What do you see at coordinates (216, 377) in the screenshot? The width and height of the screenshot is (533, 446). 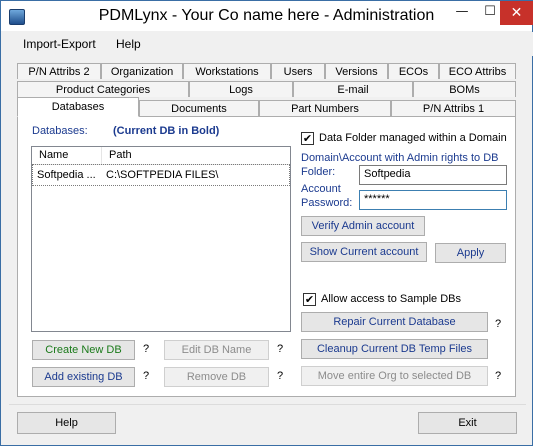 I see `remove-db-button: Remove DB` at bounding box center [216, 377].